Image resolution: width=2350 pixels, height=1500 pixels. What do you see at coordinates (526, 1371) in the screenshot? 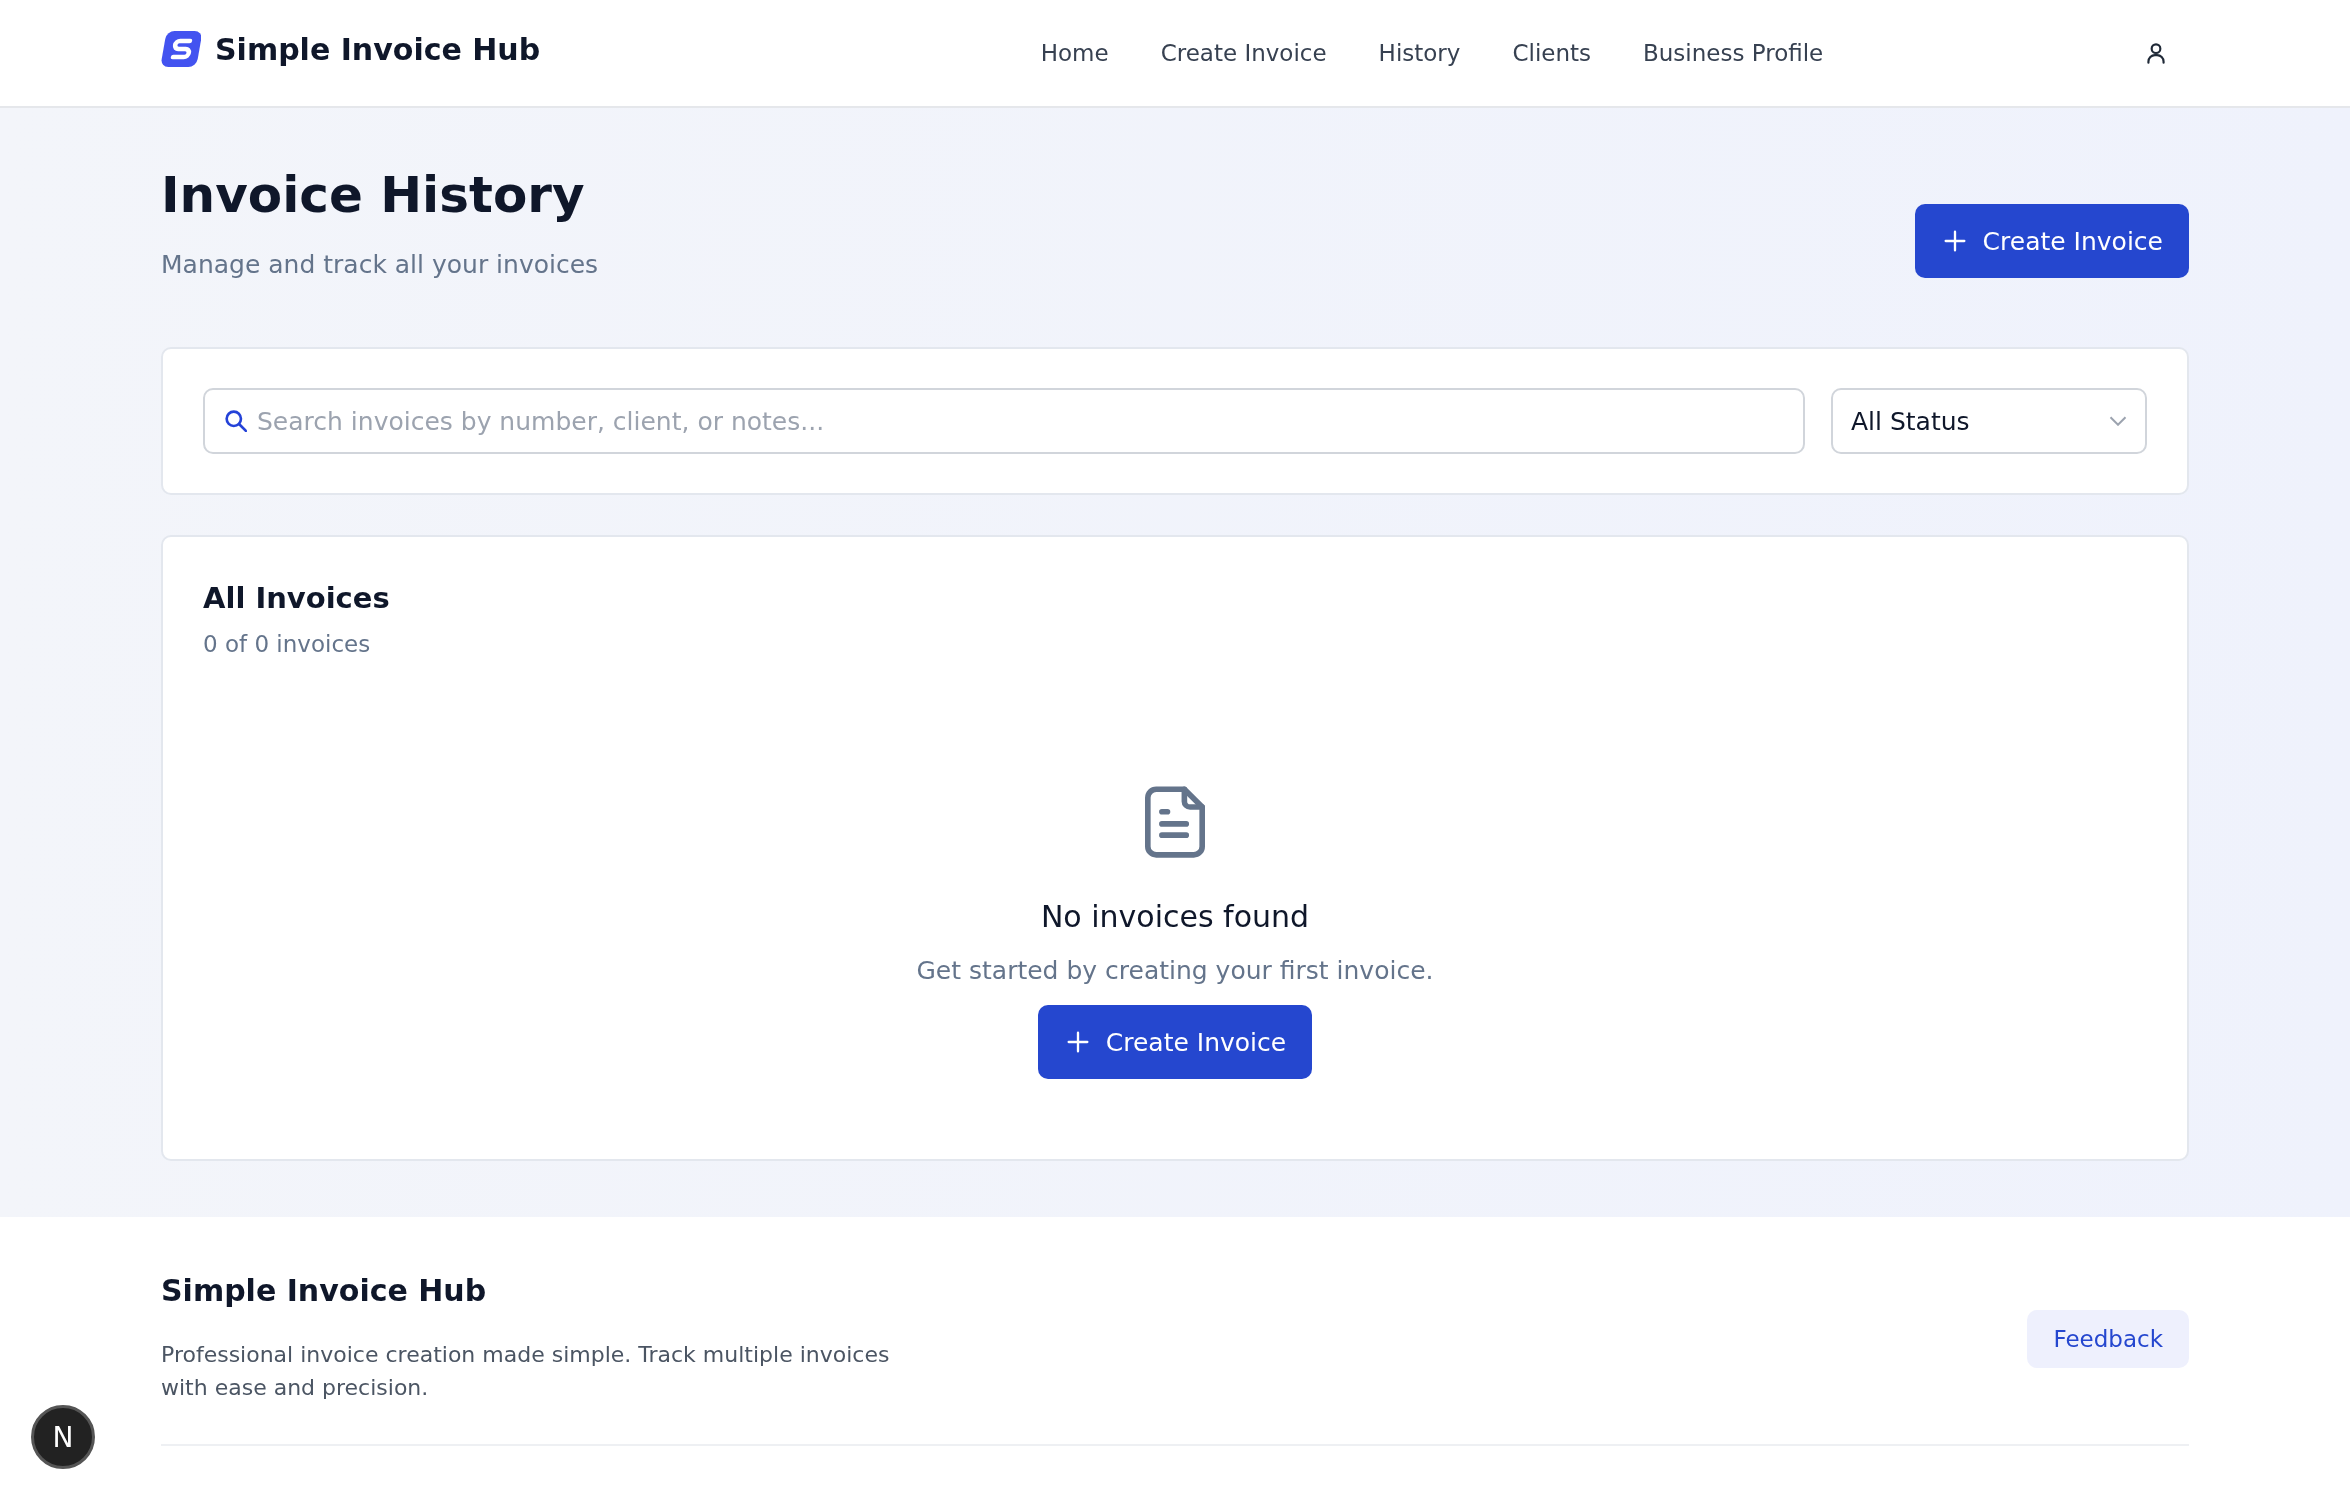
I see `footer-description: Professional invoice creation made simple. Track multiple invoices with ease and precision.` at bounding box center [526, 1371].